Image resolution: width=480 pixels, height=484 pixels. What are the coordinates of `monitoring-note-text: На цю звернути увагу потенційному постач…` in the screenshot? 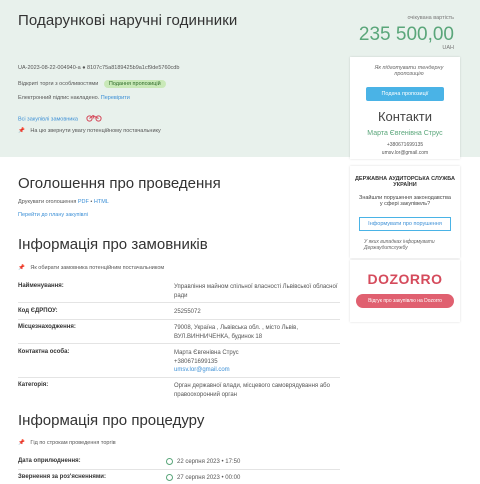 It's located at (95, 131).